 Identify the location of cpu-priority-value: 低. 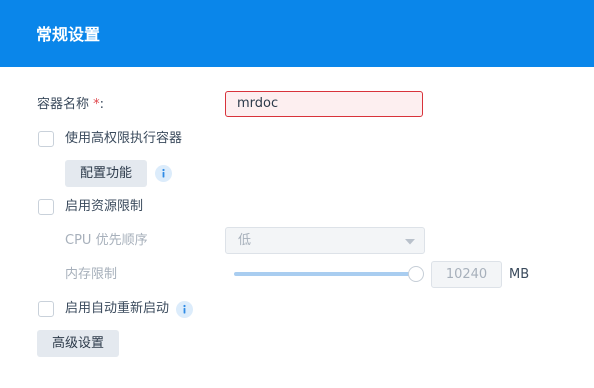
(245, 240).